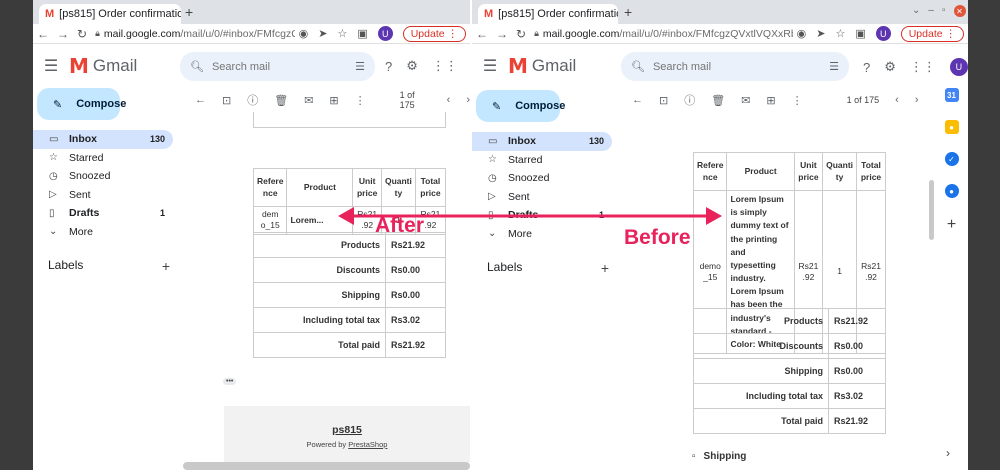 The width and height of the screenshot is (1000, 470). Describe the element at coordinates (493, 141) in the screenshot. I see `inbox-icon: ▭` at that location.